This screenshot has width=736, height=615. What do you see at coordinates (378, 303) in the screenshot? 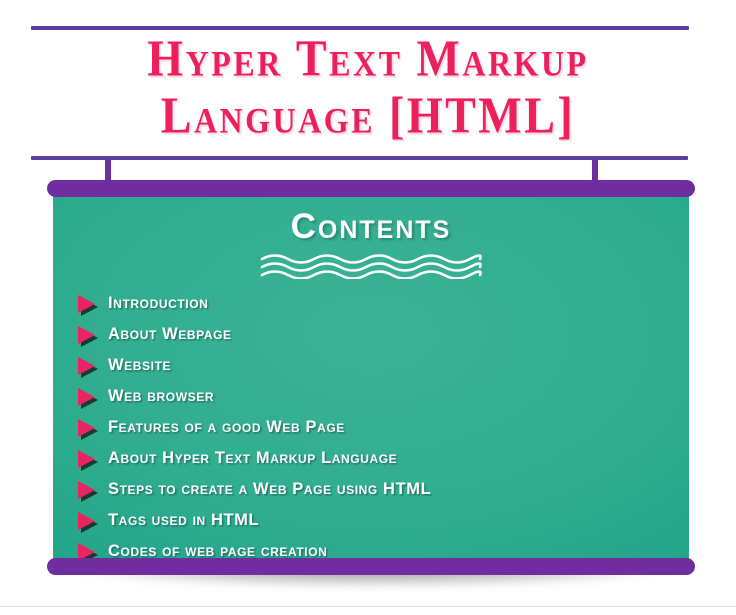
I see `list-item: Introduction` at bounding box center [378, 303].